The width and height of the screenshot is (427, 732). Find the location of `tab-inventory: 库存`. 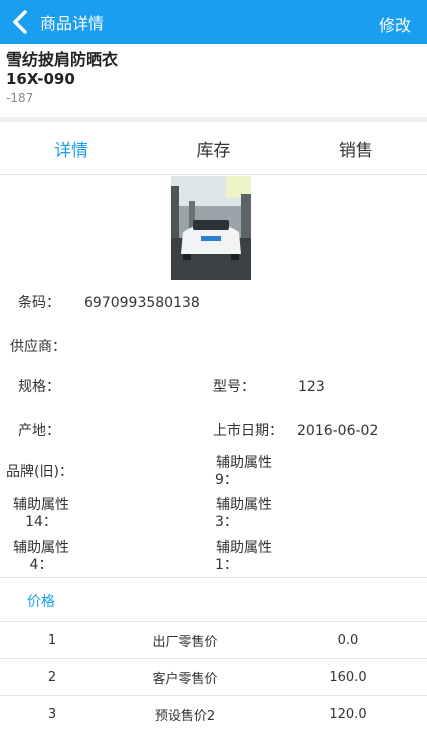

tab-inventory: 库存 is located at coordinates (213, 148).